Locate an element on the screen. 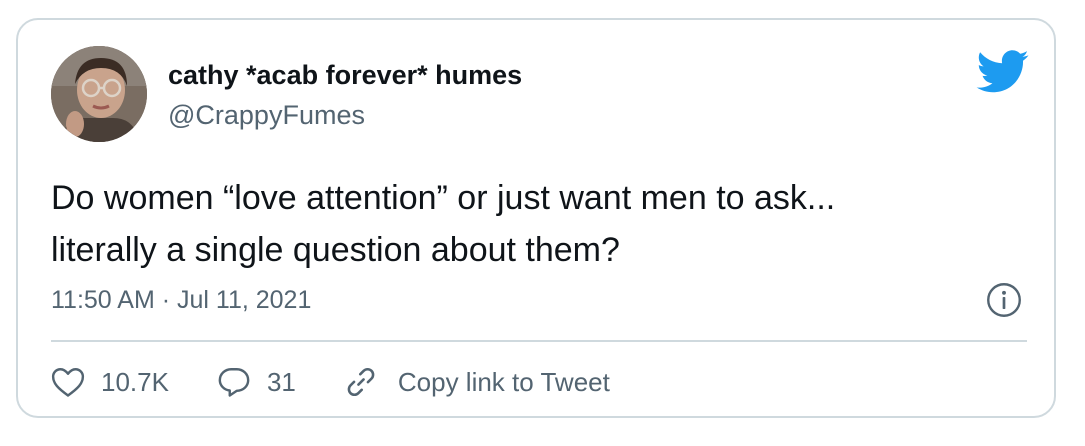 The image size is (1085, 446). reply-bubble-icon is located at coordinates (234, 382).